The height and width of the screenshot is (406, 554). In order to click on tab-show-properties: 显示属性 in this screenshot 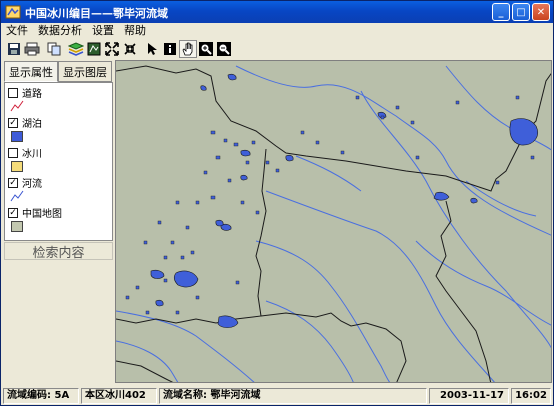, I will do `click(31, 71)`.